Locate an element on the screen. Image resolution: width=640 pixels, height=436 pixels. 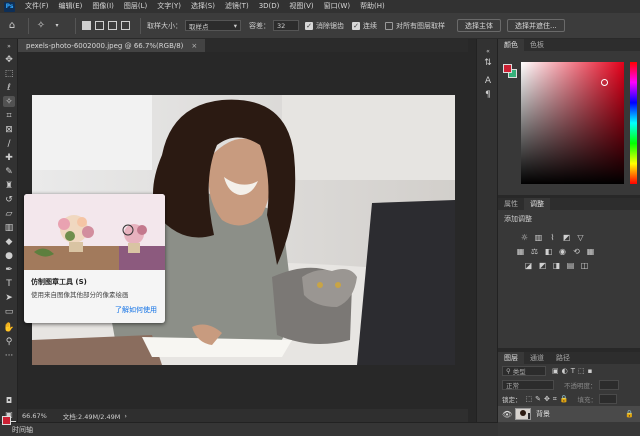
curves-icon: ⌇ is located at coordinates (552, 237).